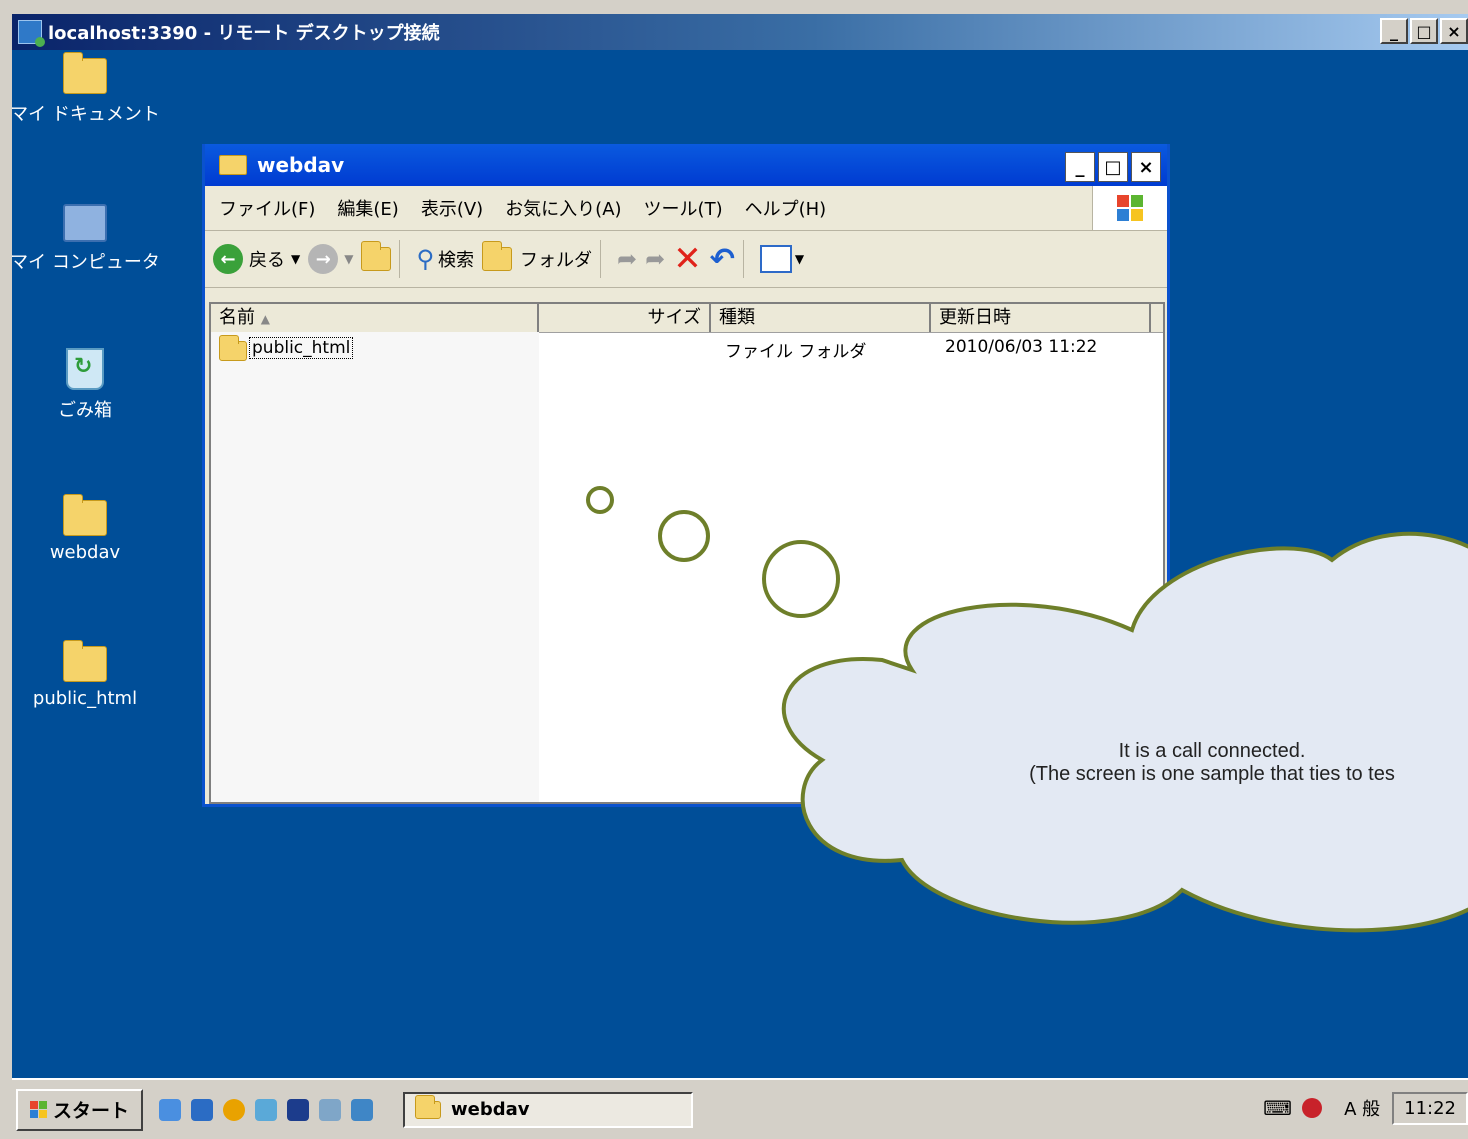 The height and width of the screenshot is (1139, 1468). I want to click on menu-tools: ツール(T), so click(683, 208).